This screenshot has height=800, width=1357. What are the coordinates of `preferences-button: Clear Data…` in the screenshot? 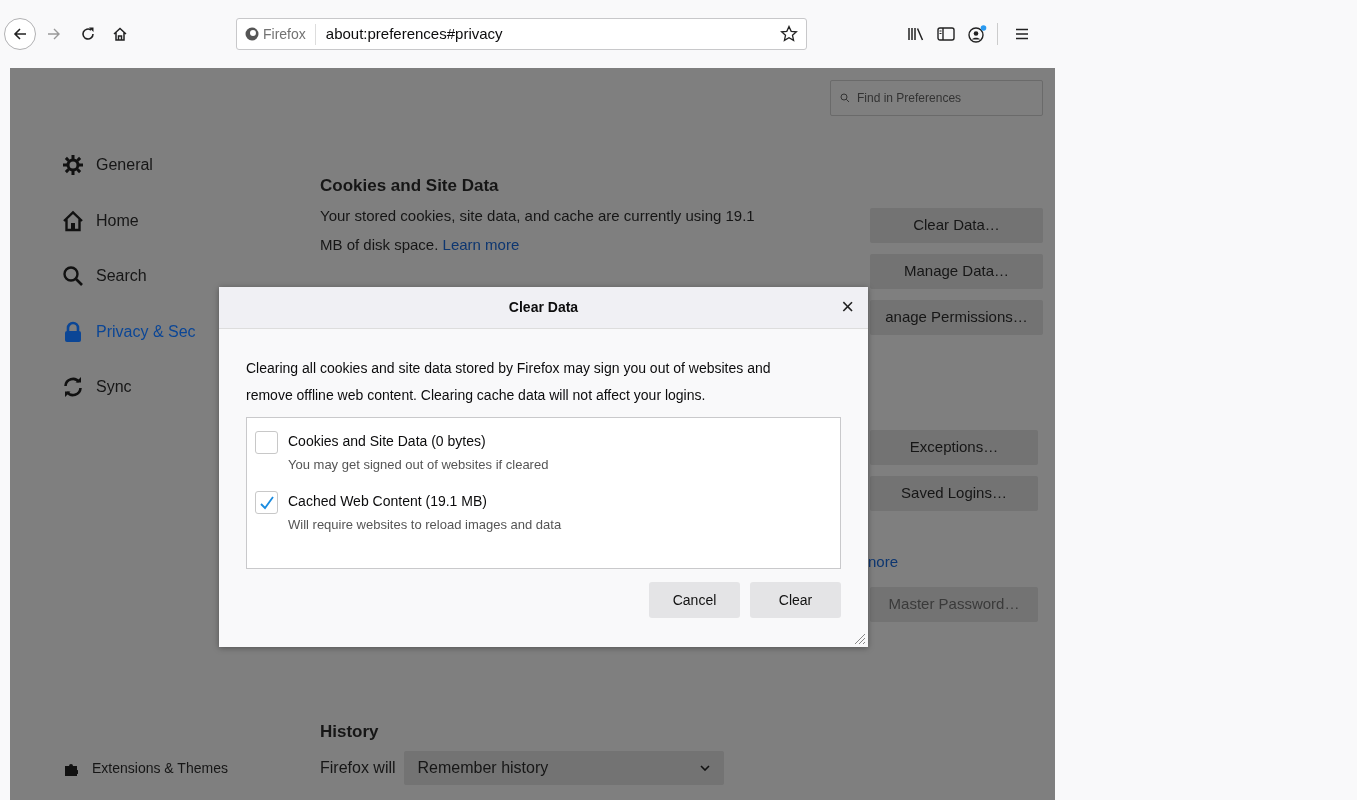 It's located at (956, 225).